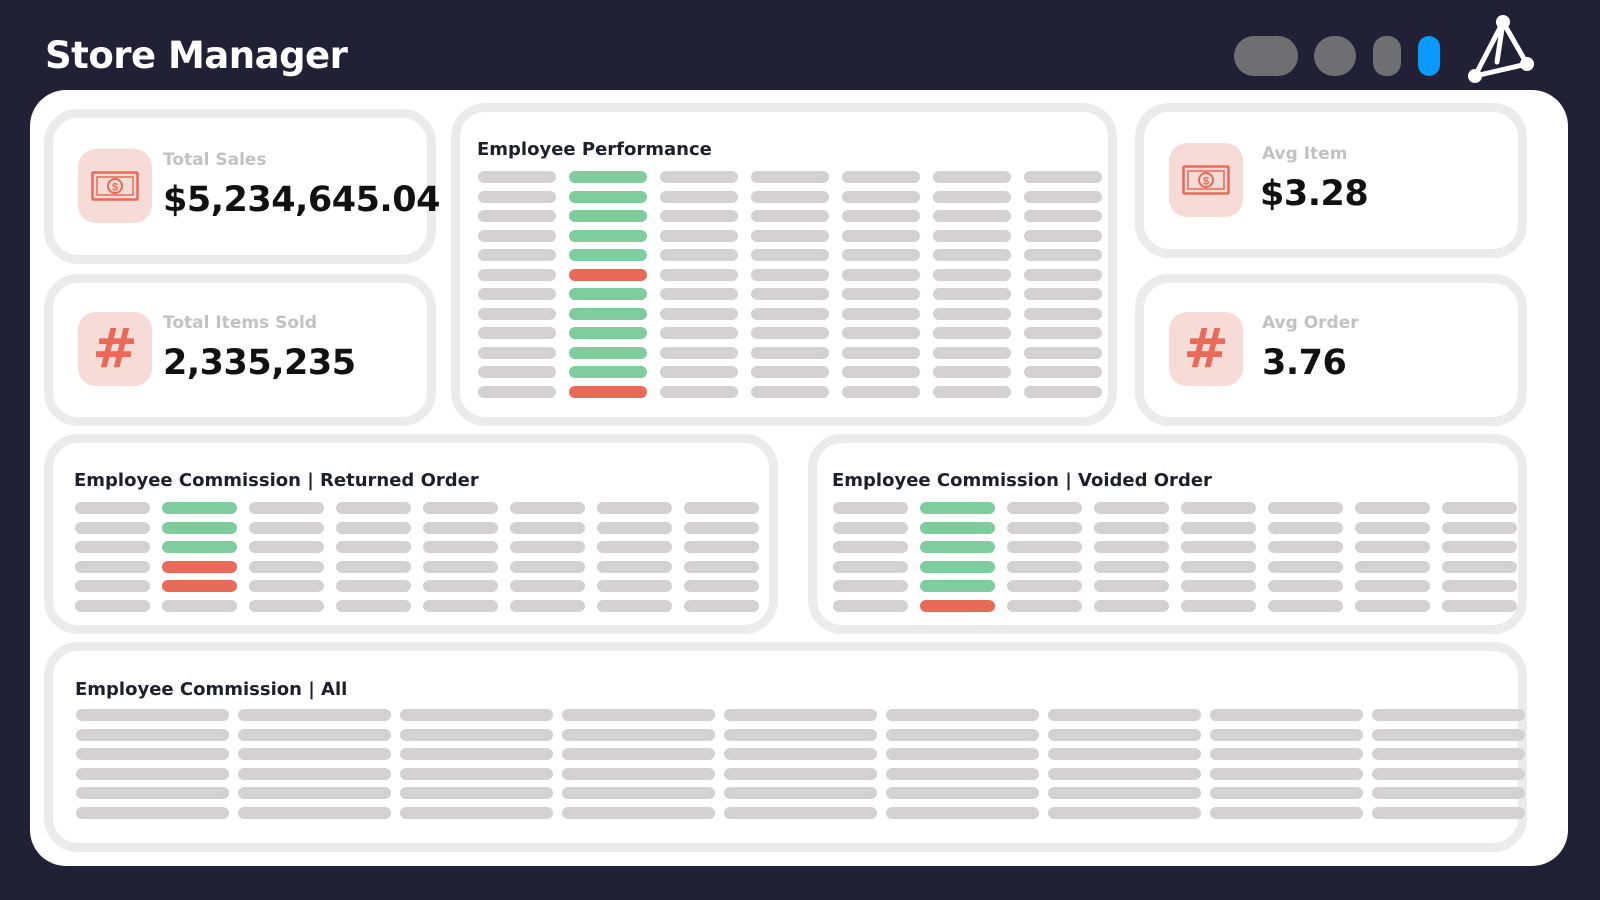 The width and height of the screenshot is (1600, 900). What do you see at coordinates (240, 350) in the screenshot?
I see `total-items-sold-card: # Total Items Sold 2,335,235` at bounding box center [240, 350].